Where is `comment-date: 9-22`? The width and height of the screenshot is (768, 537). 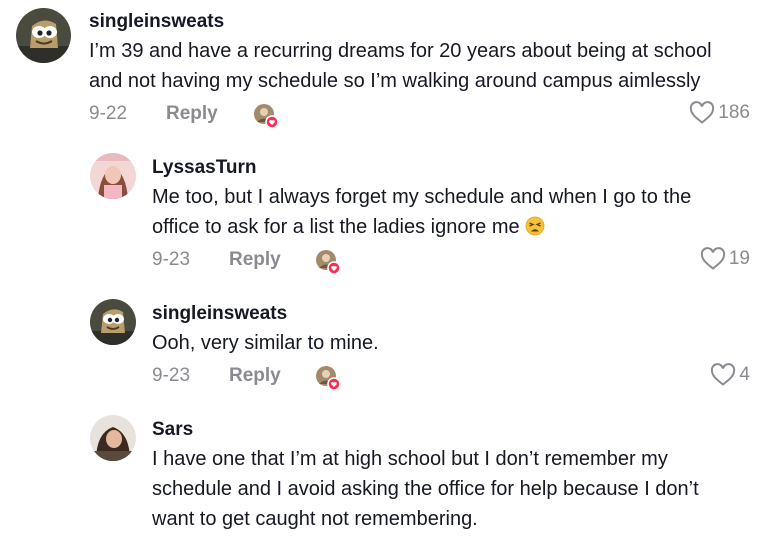 comment-date: 9-22 is located at coordinates (108, 113).